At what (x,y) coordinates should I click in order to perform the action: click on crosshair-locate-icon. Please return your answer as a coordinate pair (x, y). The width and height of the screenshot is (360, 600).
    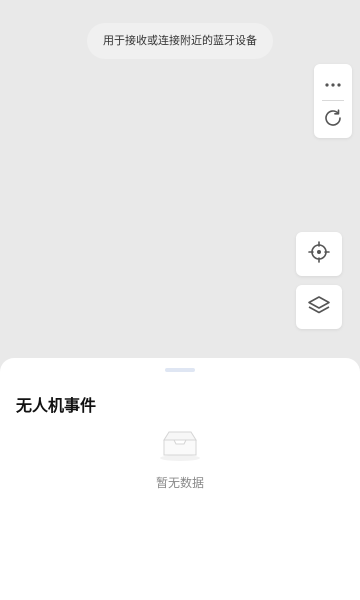
    Looking at the image, I should click on (319, 254).